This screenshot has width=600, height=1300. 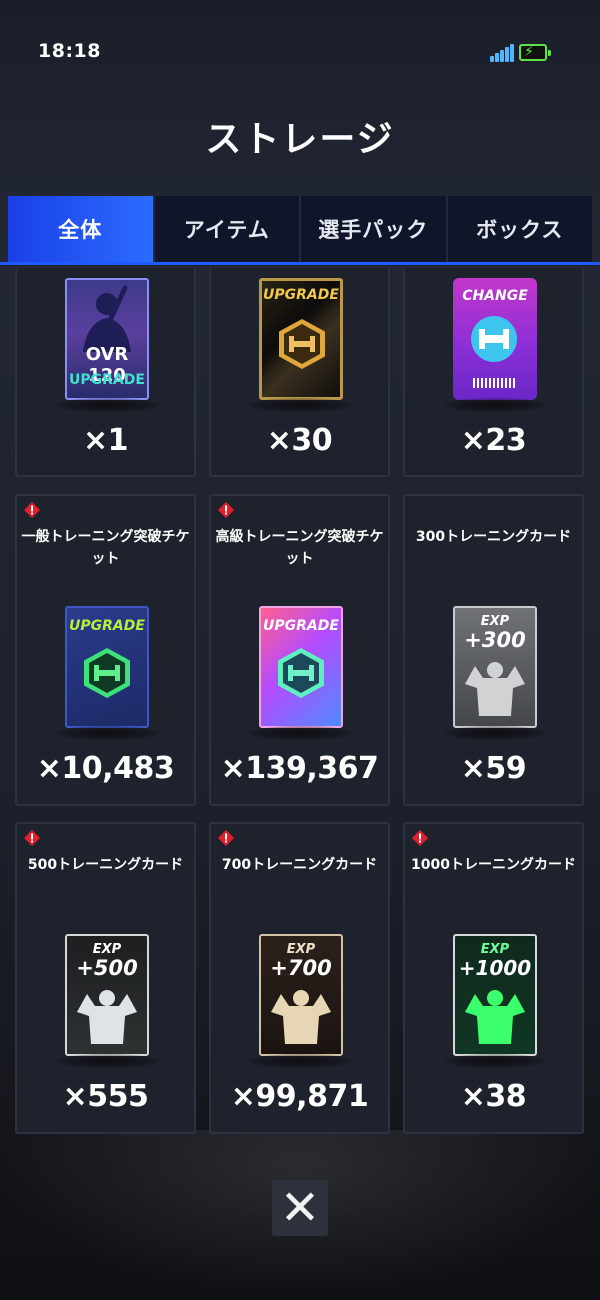 I want to click on item-card: OVR 120 UPGRADE ×1, so click(x=105, y=372).